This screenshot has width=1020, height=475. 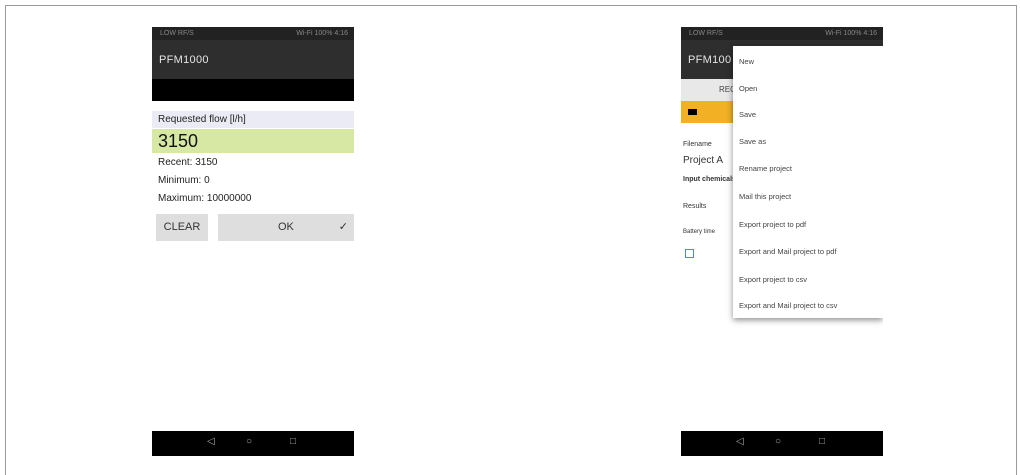 What do you see at coordinates (788, 251) in the screenshot?
I see `menu-item-export-mail-pdf: Export and Mail project to pdf` at bounding box center [788, 251].